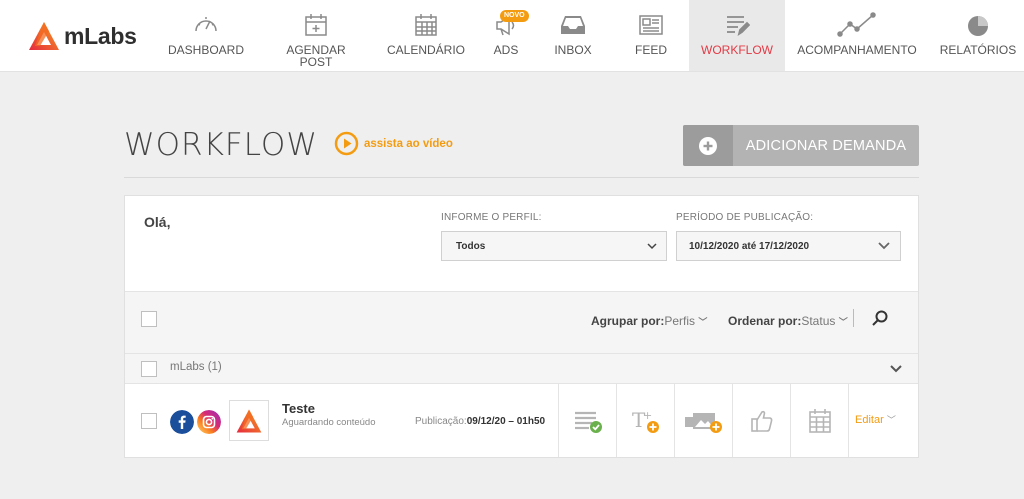  What do you see at coordinates (346, 143) in the screenshot?
I see `play-icon` at bounding box center [346, 143].